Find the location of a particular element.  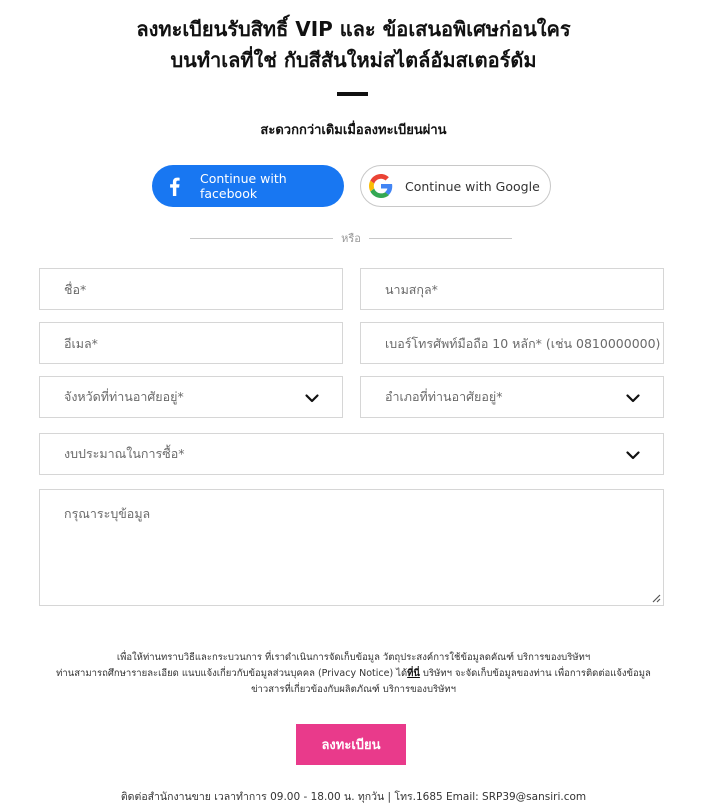

email-field is located at coordinates (191, 343).